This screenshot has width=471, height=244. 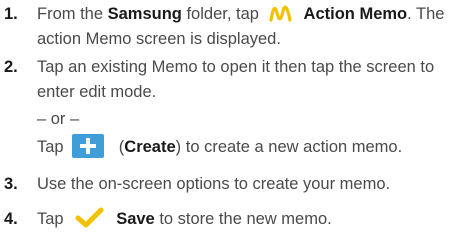 I want to click on save-check-icon, so click(x=89, y=218).